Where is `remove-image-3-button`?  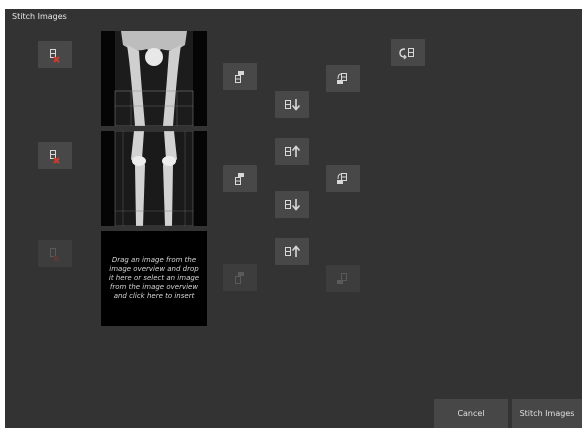 remove-image-3-button is located at coordinates (55, 253).